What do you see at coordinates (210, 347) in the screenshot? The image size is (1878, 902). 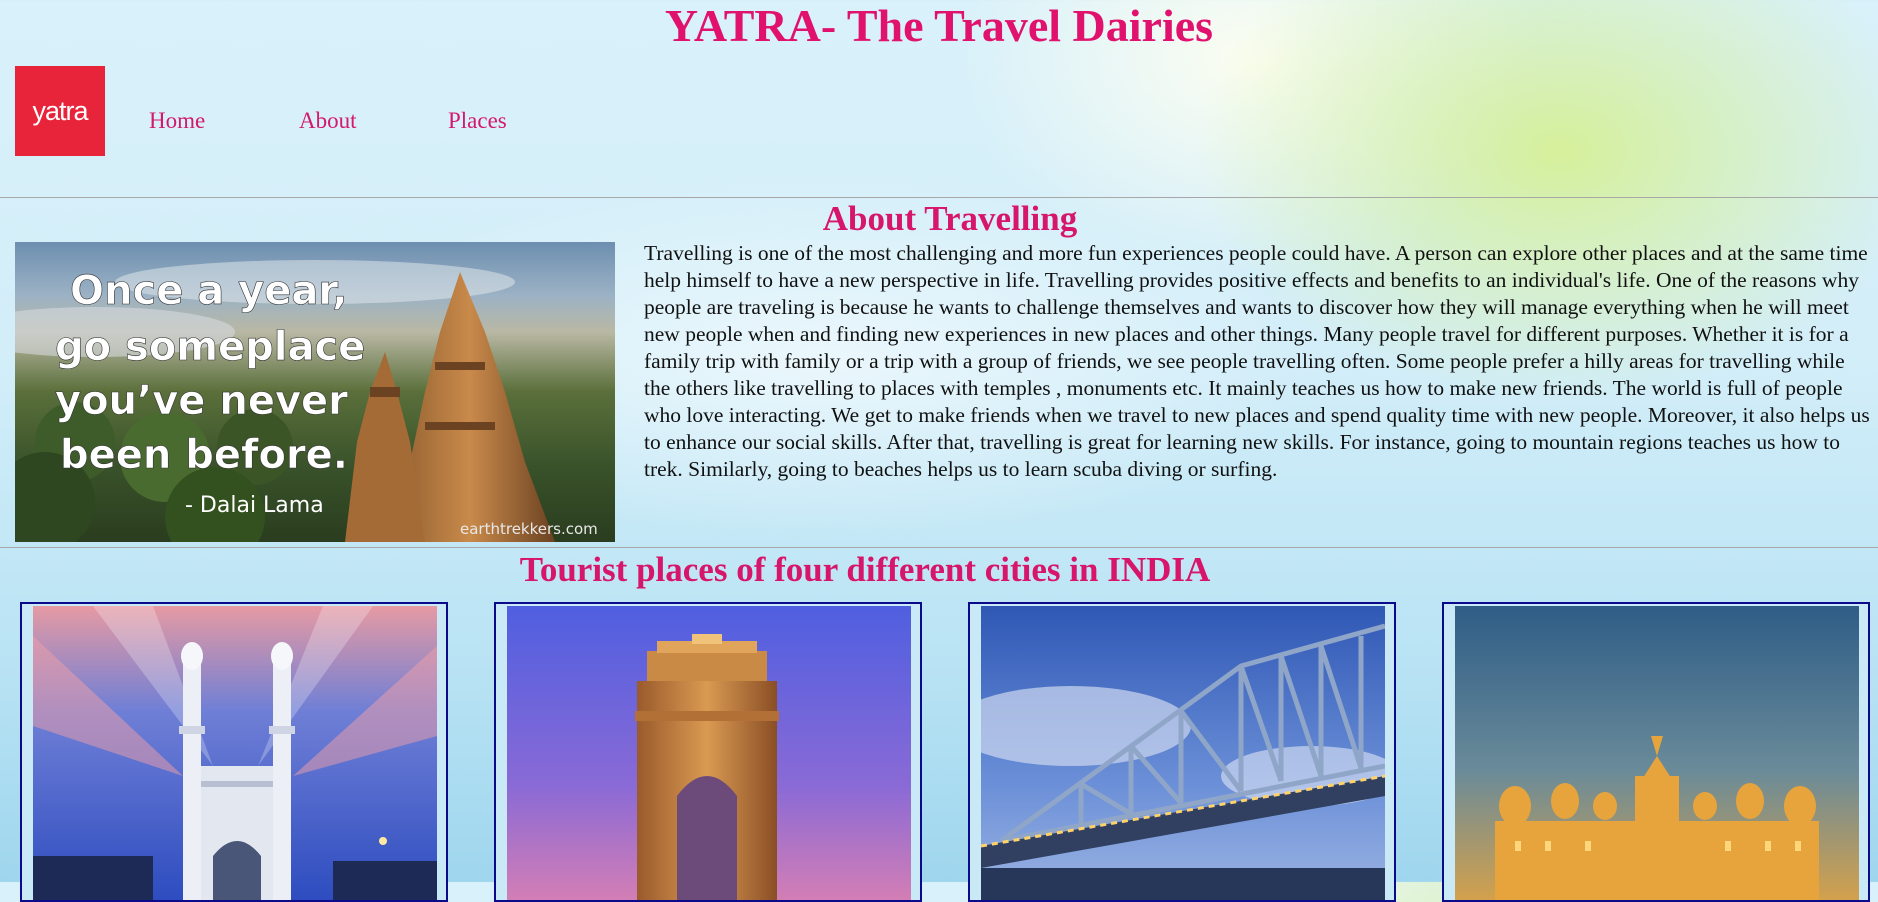 I see `quote-line-2: go someplace` at bounding box center [210, 347].